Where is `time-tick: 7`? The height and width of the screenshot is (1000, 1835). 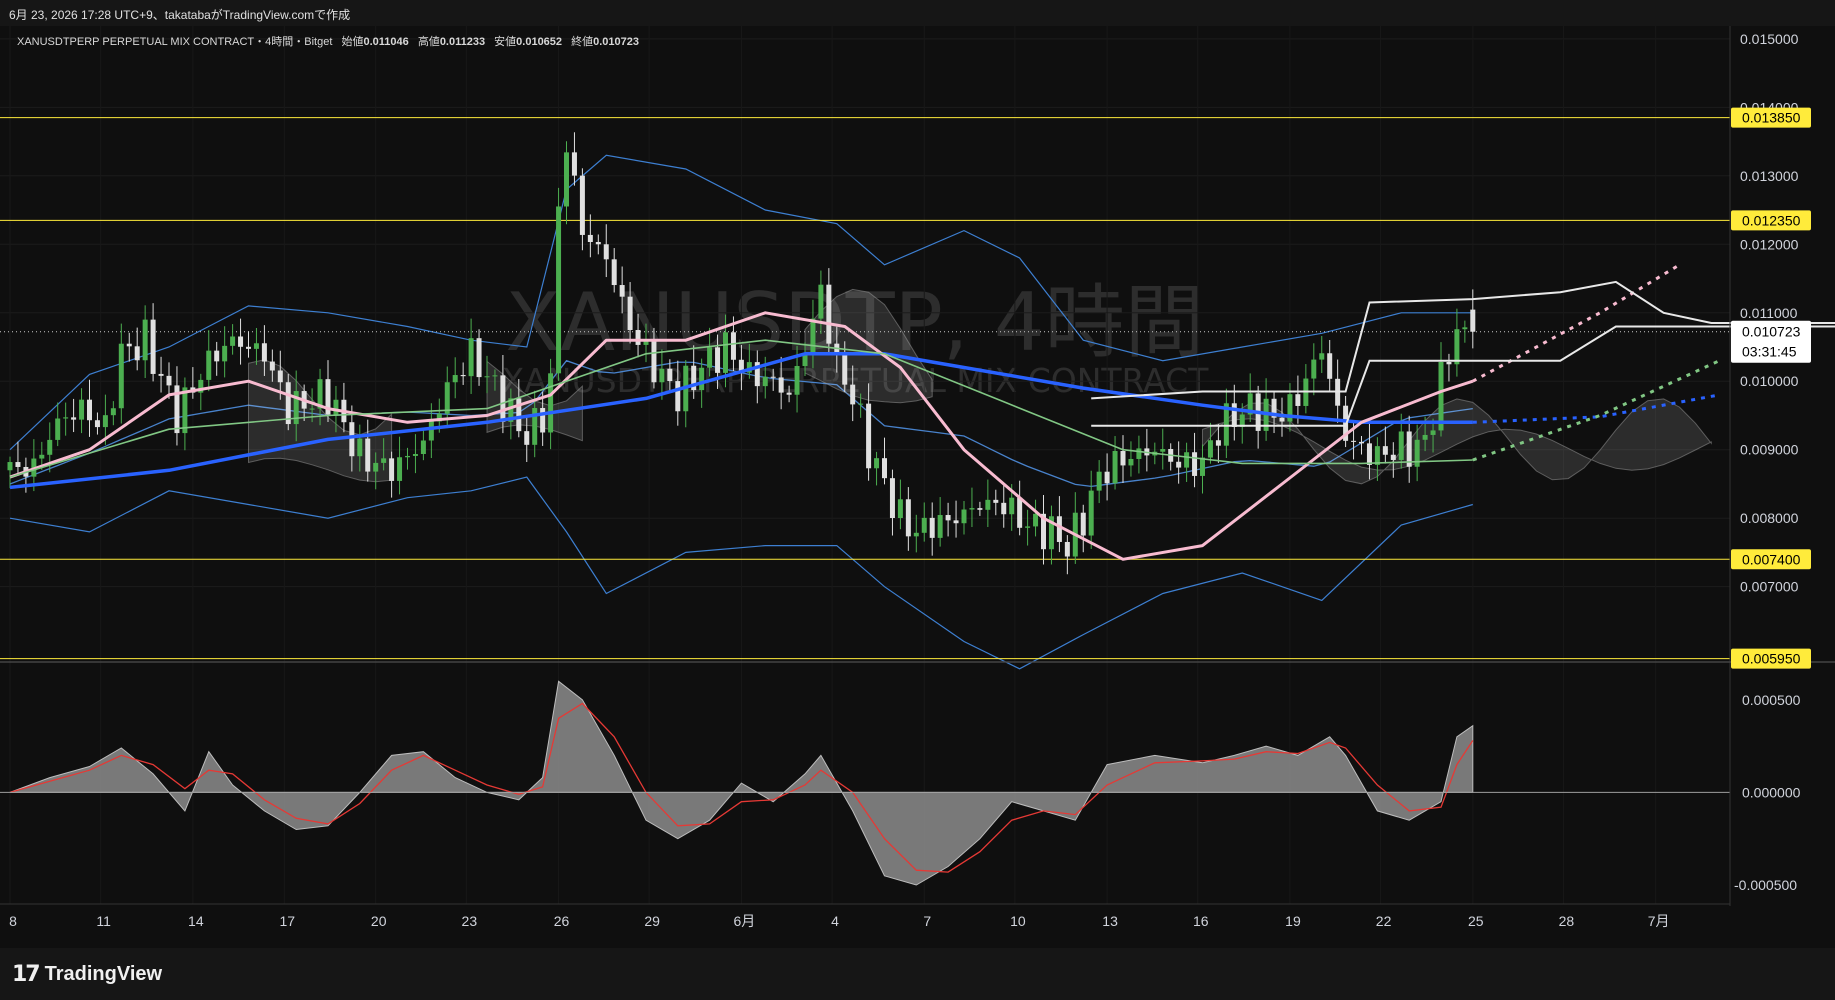 time-tick: 7 is located at coordinates (927, 921).